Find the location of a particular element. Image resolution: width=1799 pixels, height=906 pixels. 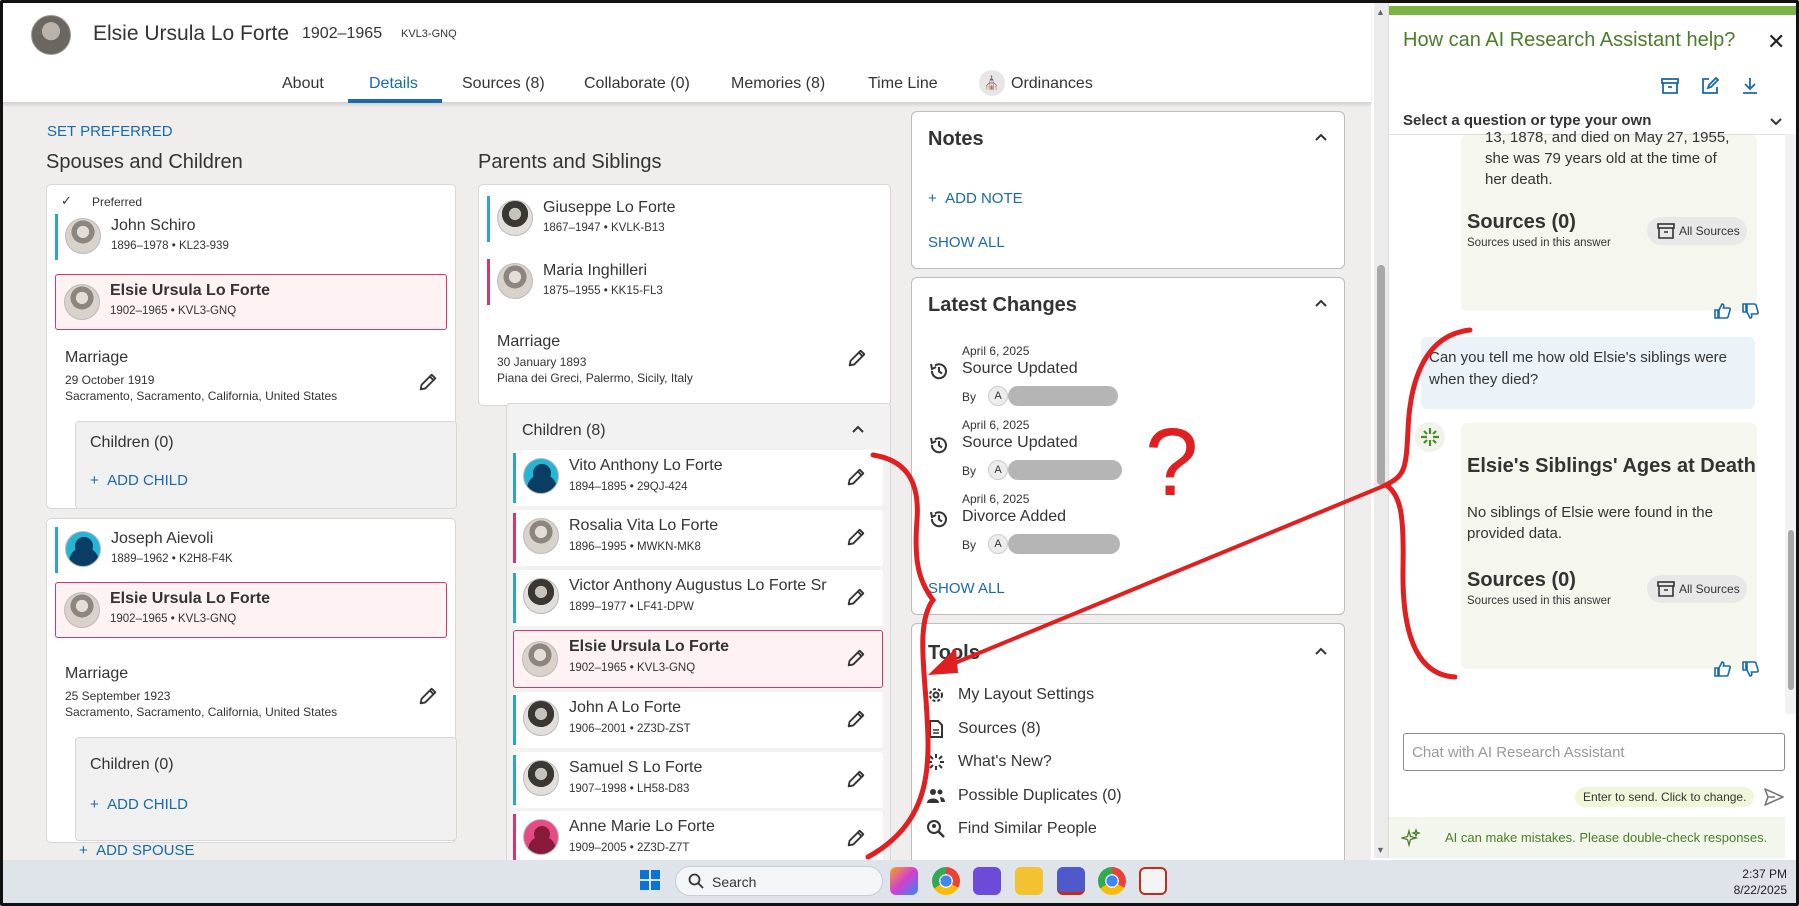

person-meta: 1896–1995 • MWKN-MK8 is located at coordinates (635, 547).